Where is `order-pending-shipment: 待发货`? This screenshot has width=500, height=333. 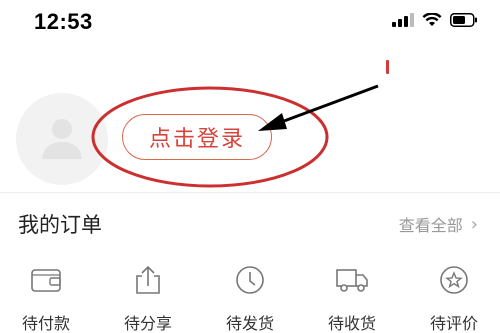 order-pending-shipment: 待发货 is located at coordinates (250, 297).